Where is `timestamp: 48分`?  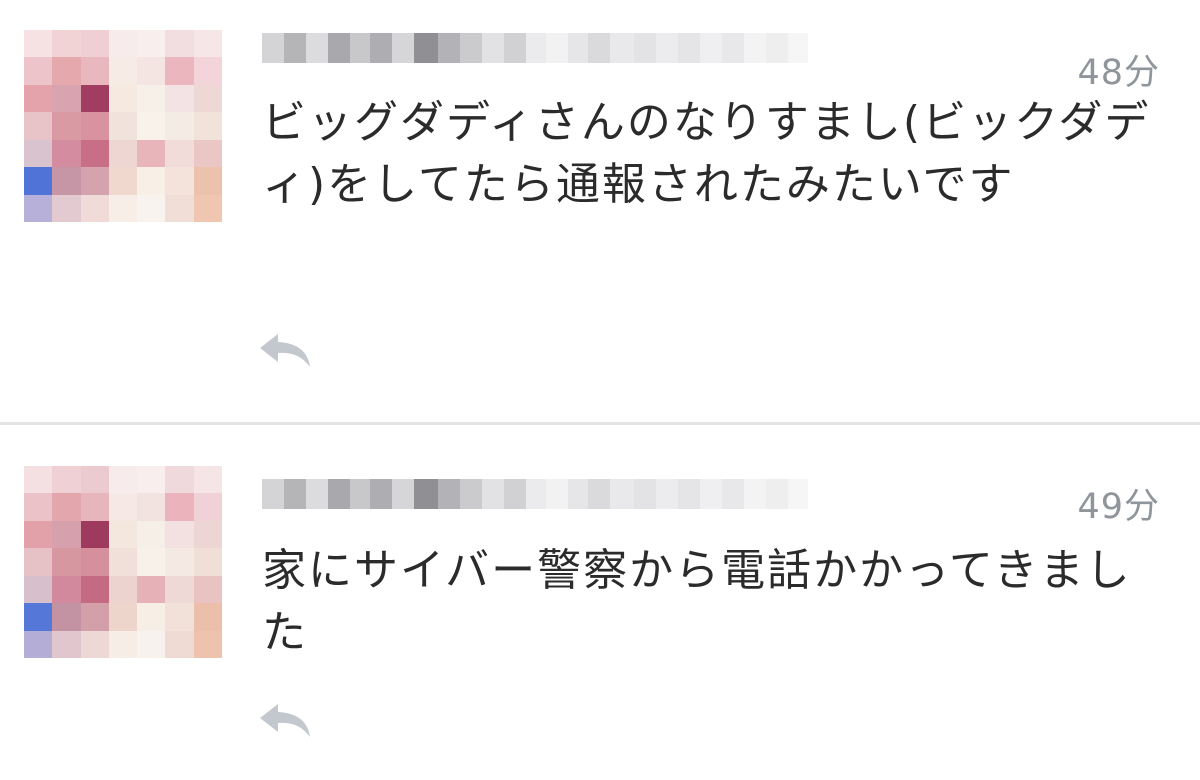
timestamp: 48分 is located at coordinates (1118, 73).